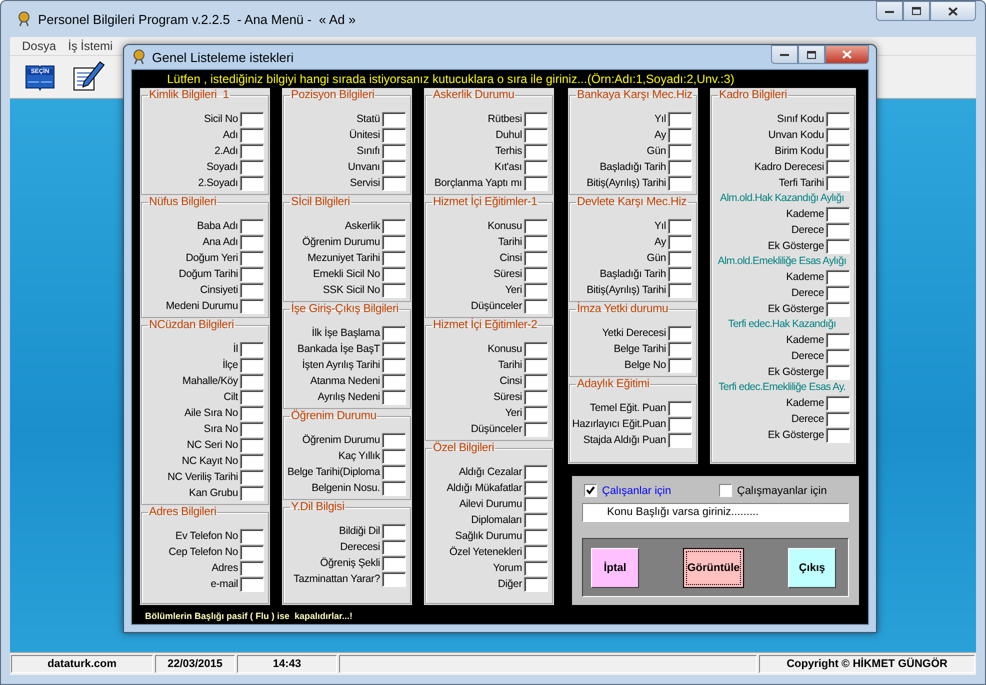 This screenshot has height=685, width=986. I want to click on action-button: Görüntüle, so click(713, 568).